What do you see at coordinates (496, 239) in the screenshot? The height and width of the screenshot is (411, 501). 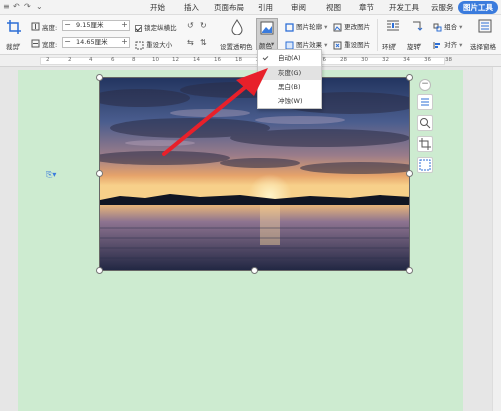 I see `vertical-scrollbar` at bounding box center [496, 239].